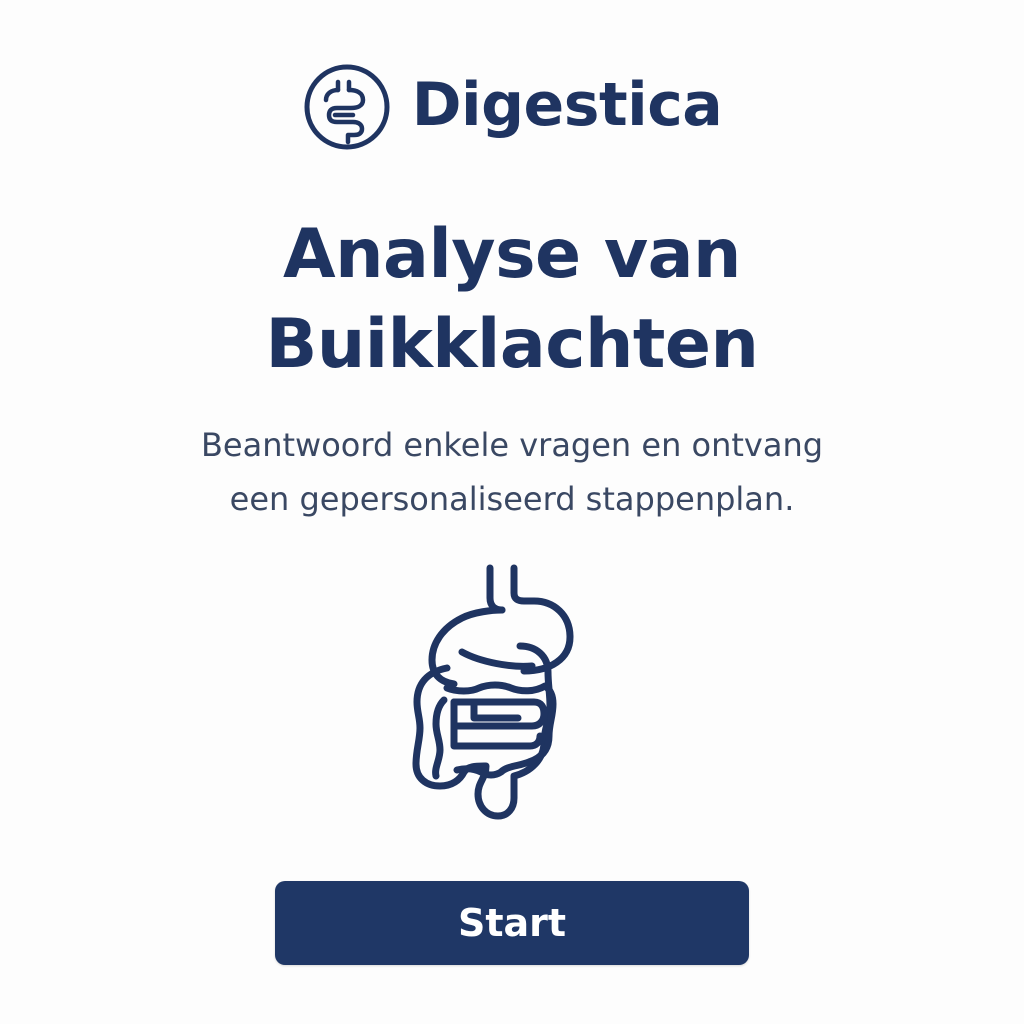 The height and width of the screenshot is (1024, 1024). I want to click on intestines-icon, so click(493, 692).